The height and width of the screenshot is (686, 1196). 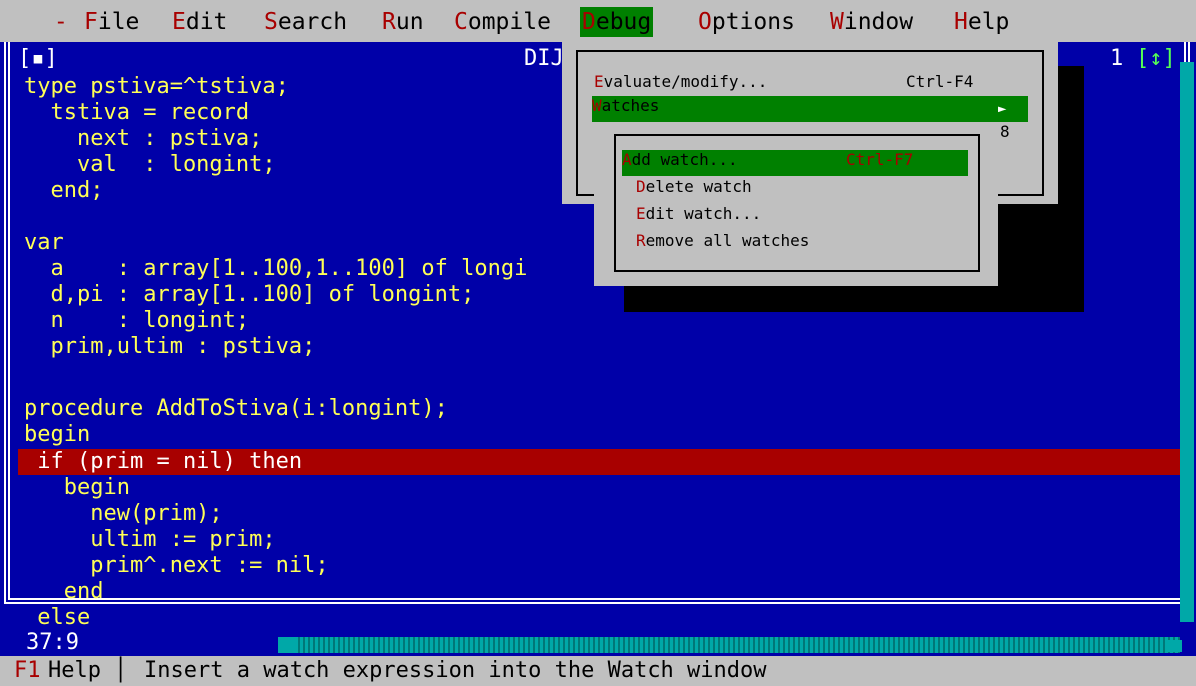 What do you see at coordinates (305, 22) in the screenshot?
I see `menu-search: Search` at bounding box center [305, 22].